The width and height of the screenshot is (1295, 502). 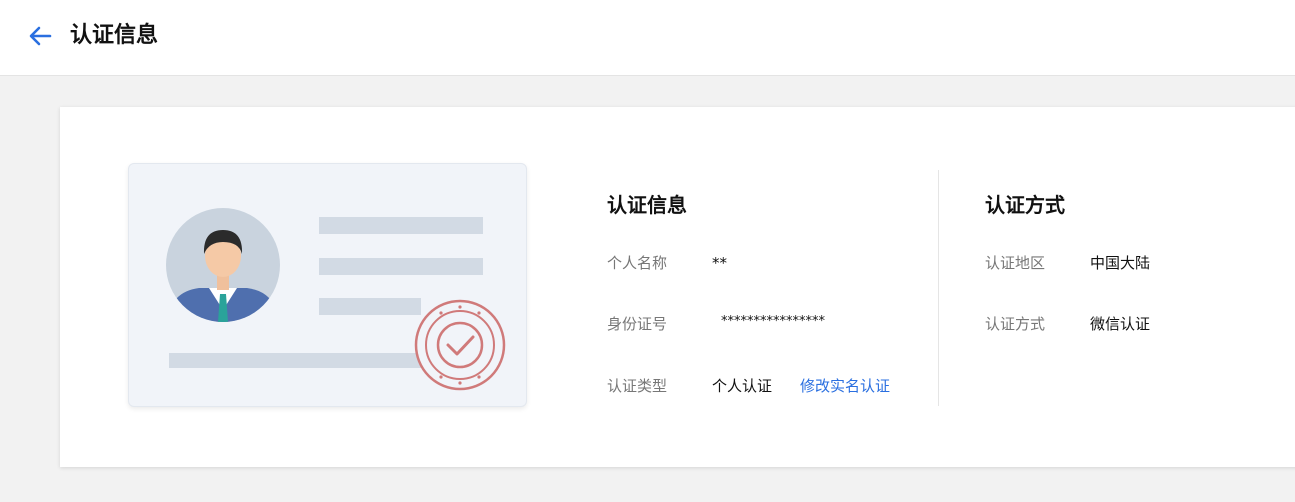 What do you see at coordinates (637, 386) in the screenshot?
I see `cert-type-label: 认证类型` at bounding box center [637, 386].